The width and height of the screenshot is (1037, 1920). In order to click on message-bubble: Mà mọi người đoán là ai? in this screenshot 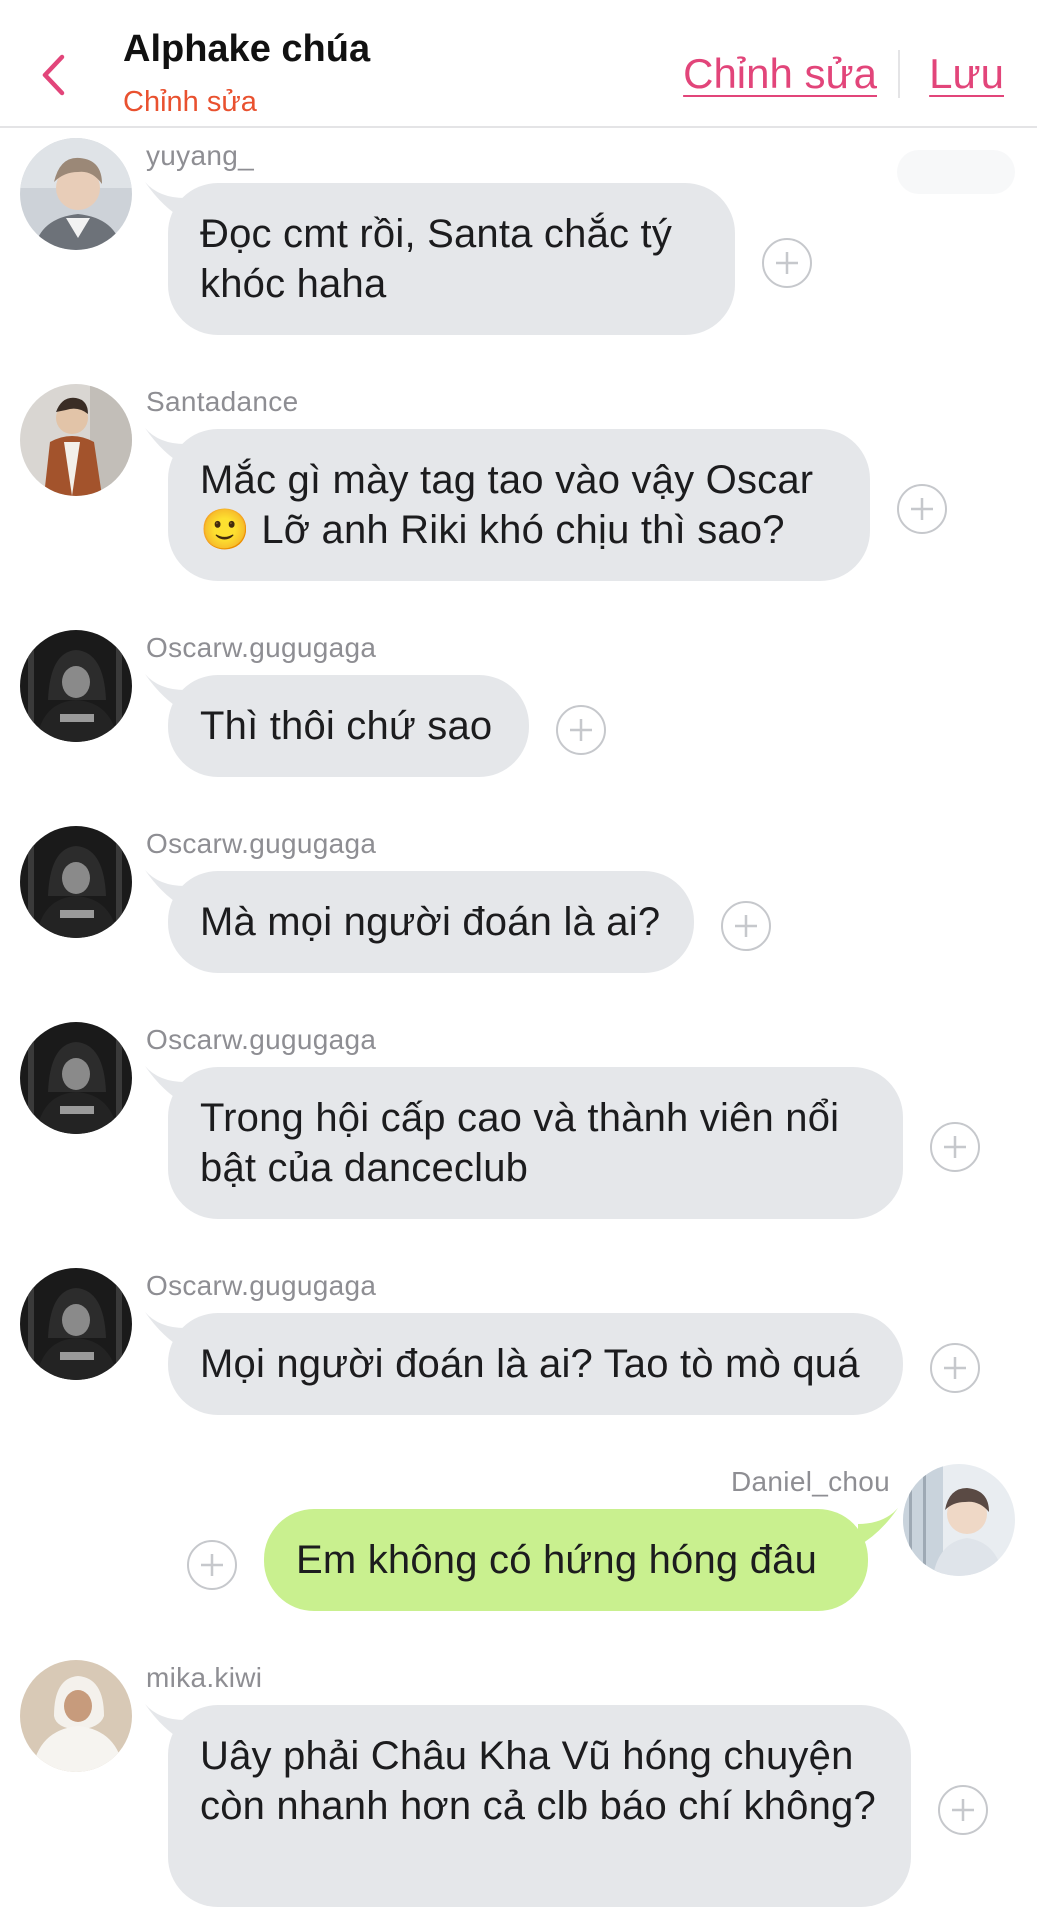, I will do `click(431, 922)`.